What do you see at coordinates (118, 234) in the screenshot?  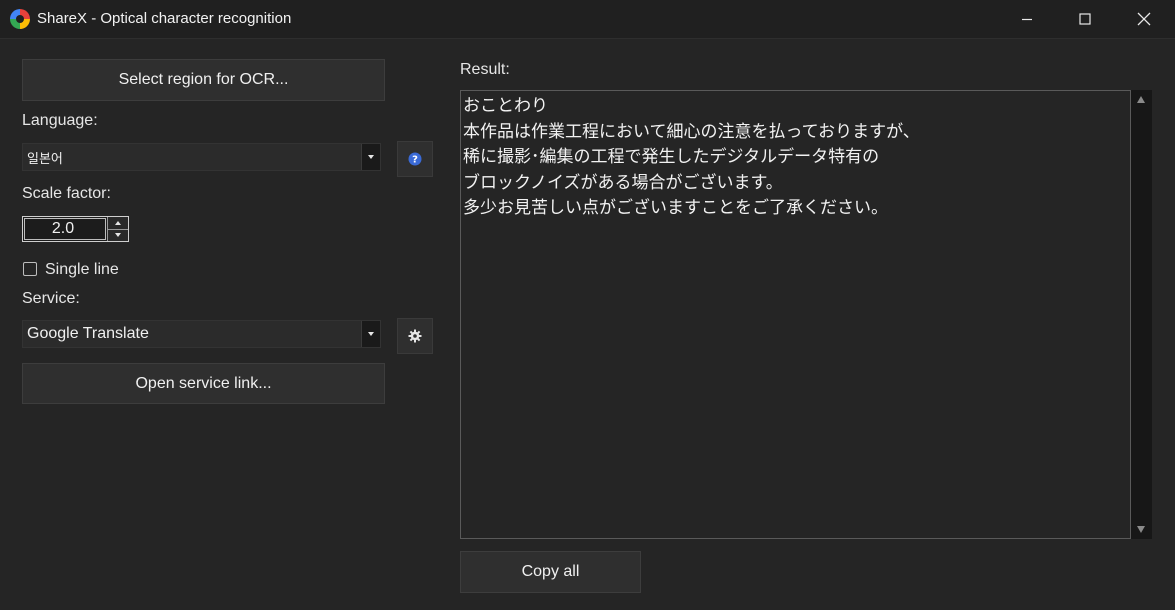 I see `spinner-down-button` at bounding box center [118, 234].